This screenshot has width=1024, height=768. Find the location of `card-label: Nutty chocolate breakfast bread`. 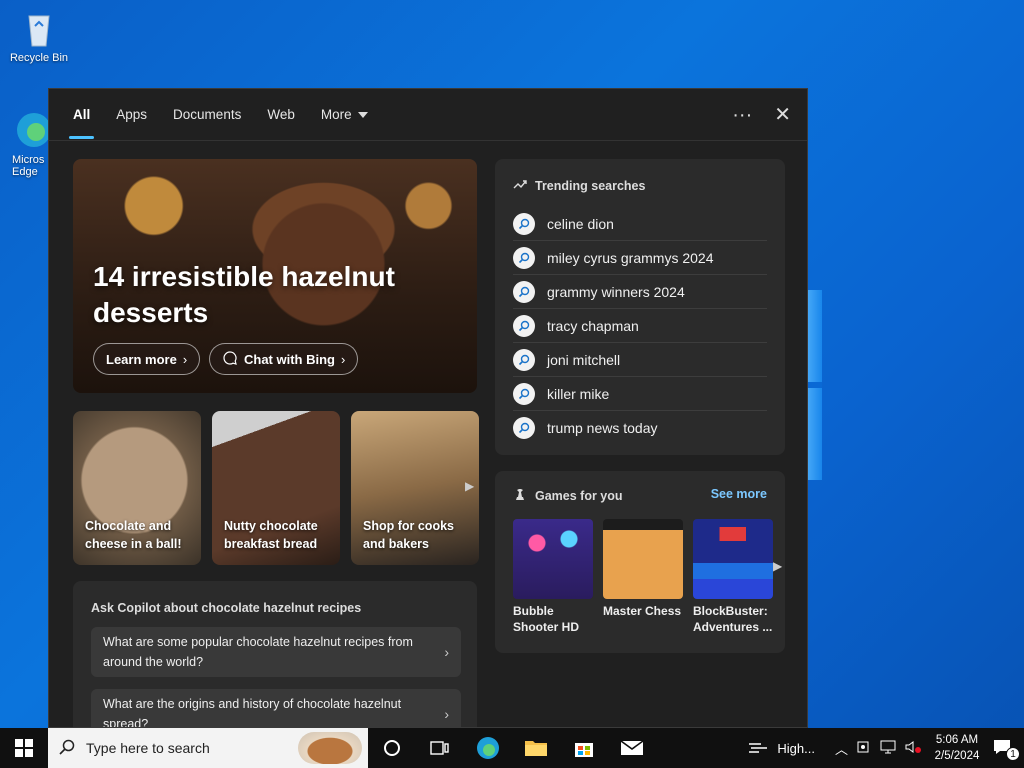

card-label: Nutty chocolate breakfast bread is located at coordinates (271, 535).